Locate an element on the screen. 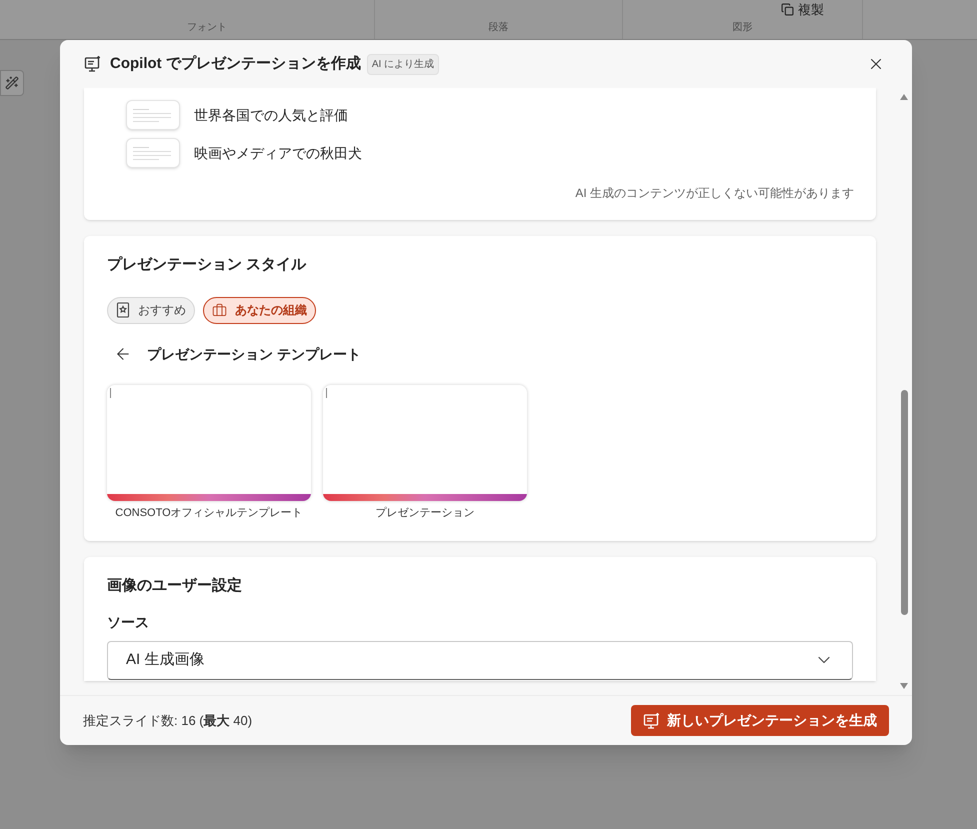 Image resolution: width=977 pixels, height=829 pixels. scroll-up-icon is located at coordinates (904, 97).